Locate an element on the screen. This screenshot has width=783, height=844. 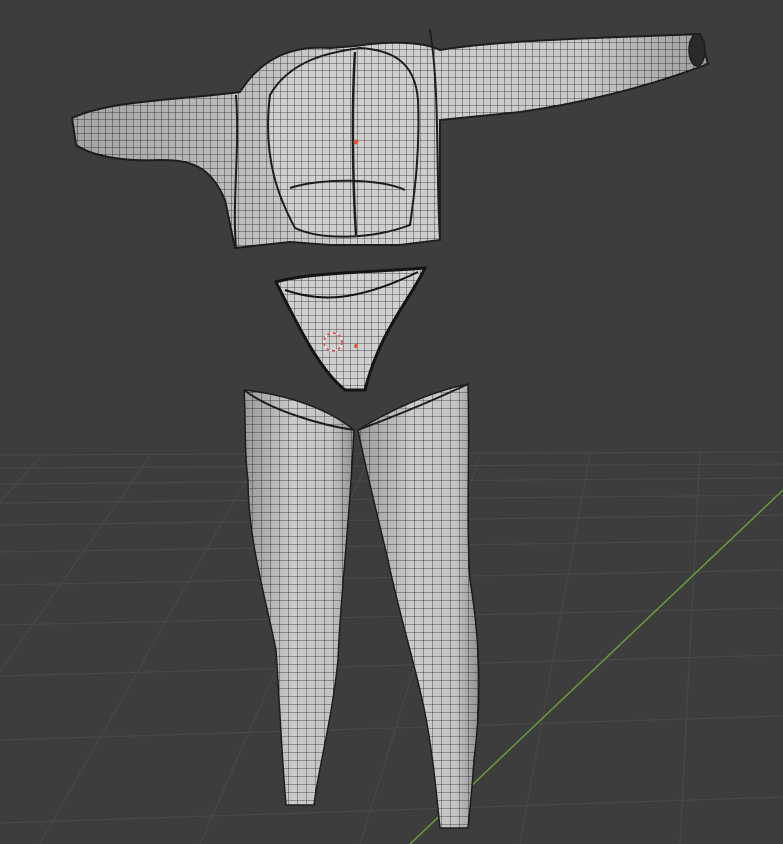
thong-mesh is located at coordinates (350, 329).